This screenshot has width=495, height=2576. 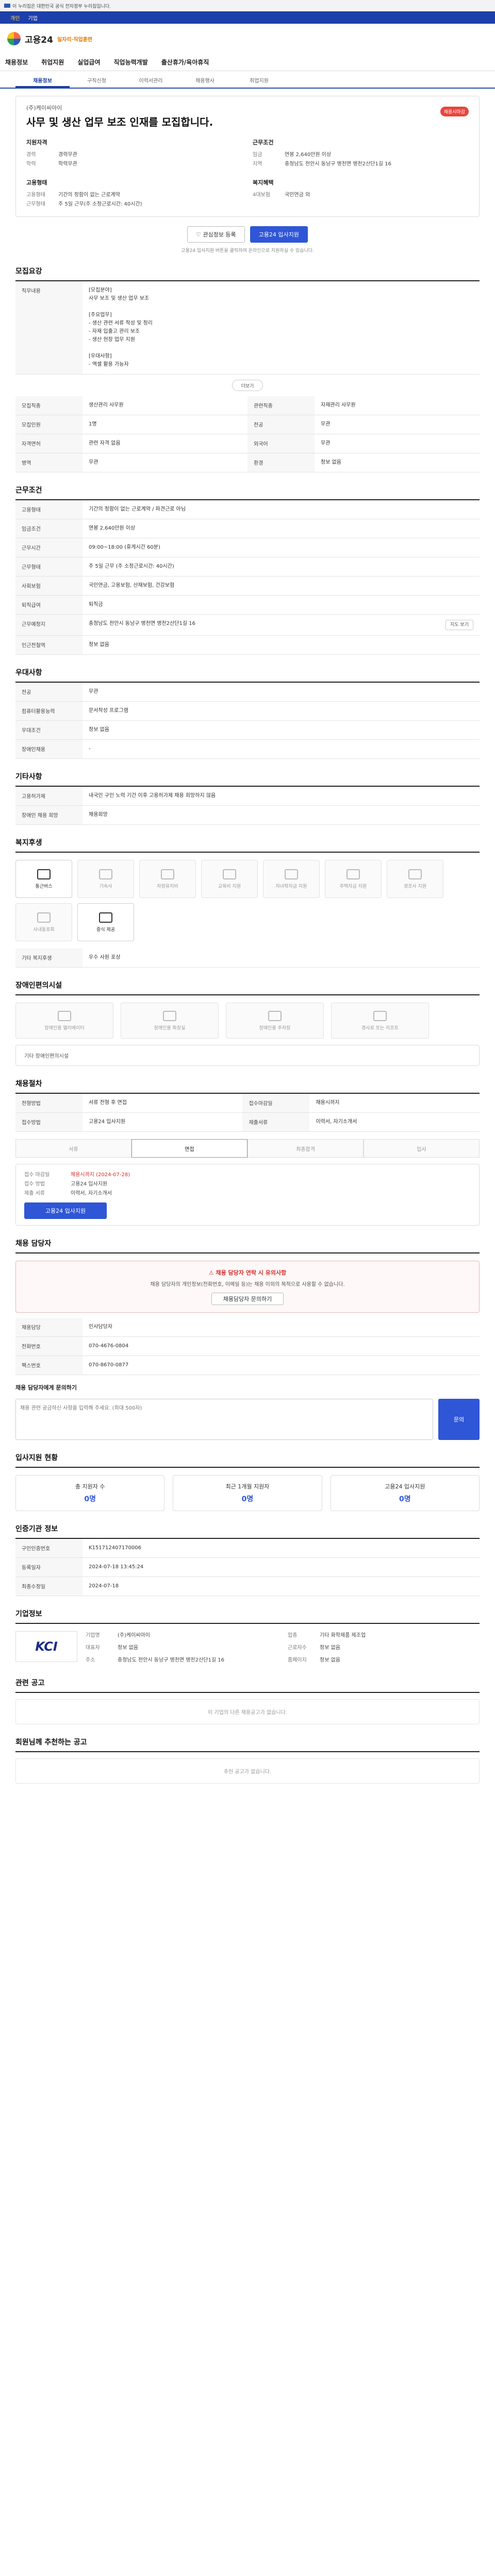 I want to click on block-title: 복지혜택, so click(x=263, y=182).